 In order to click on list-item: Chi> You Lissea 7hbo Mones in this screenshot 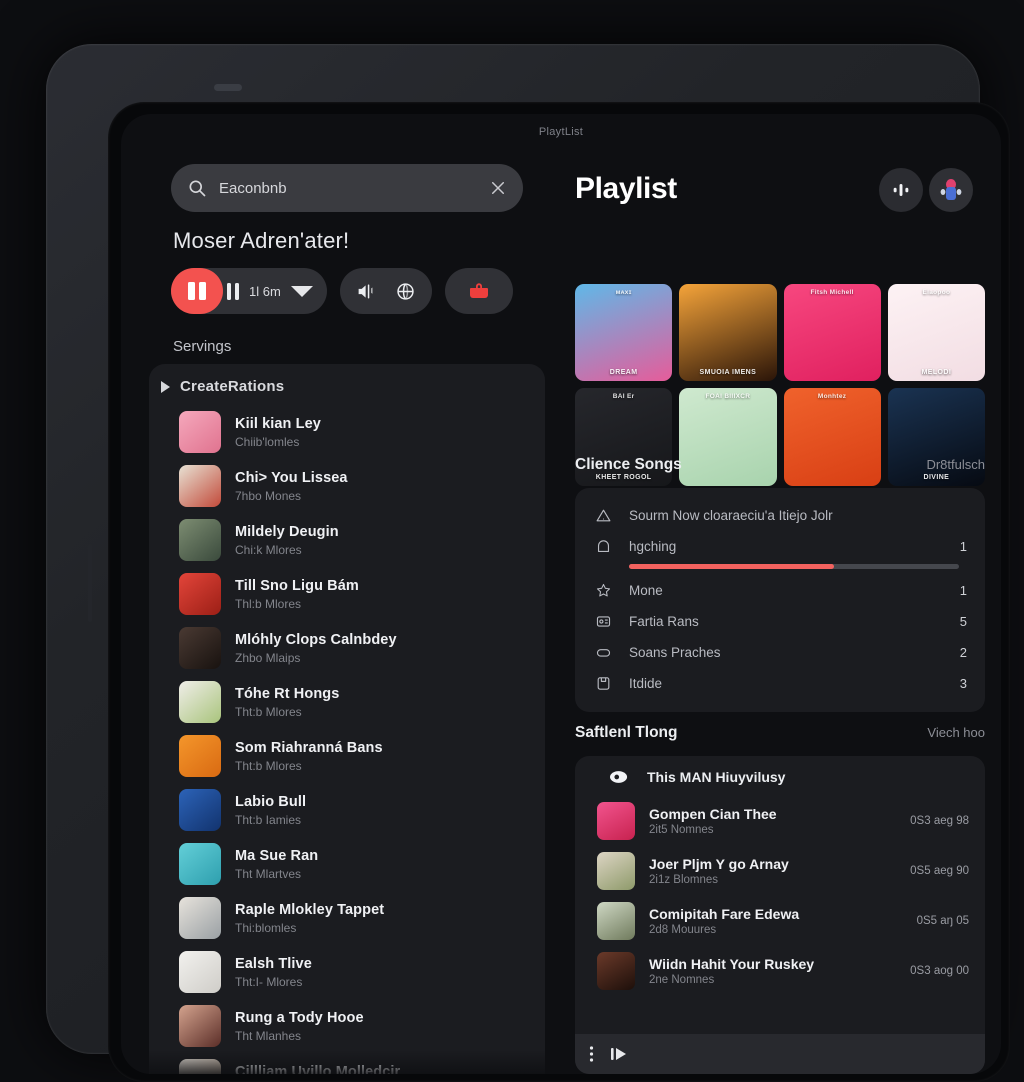, I will do `click(347, 486)`.